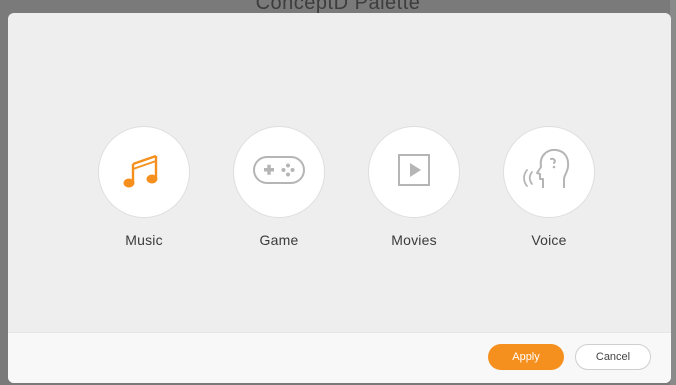 The width and height of the screenshot is (676, 385). What do you see at coordinates (526, 357) in the screenshot?
I see `apply-button: Apply` at bounding box center [526, 357].